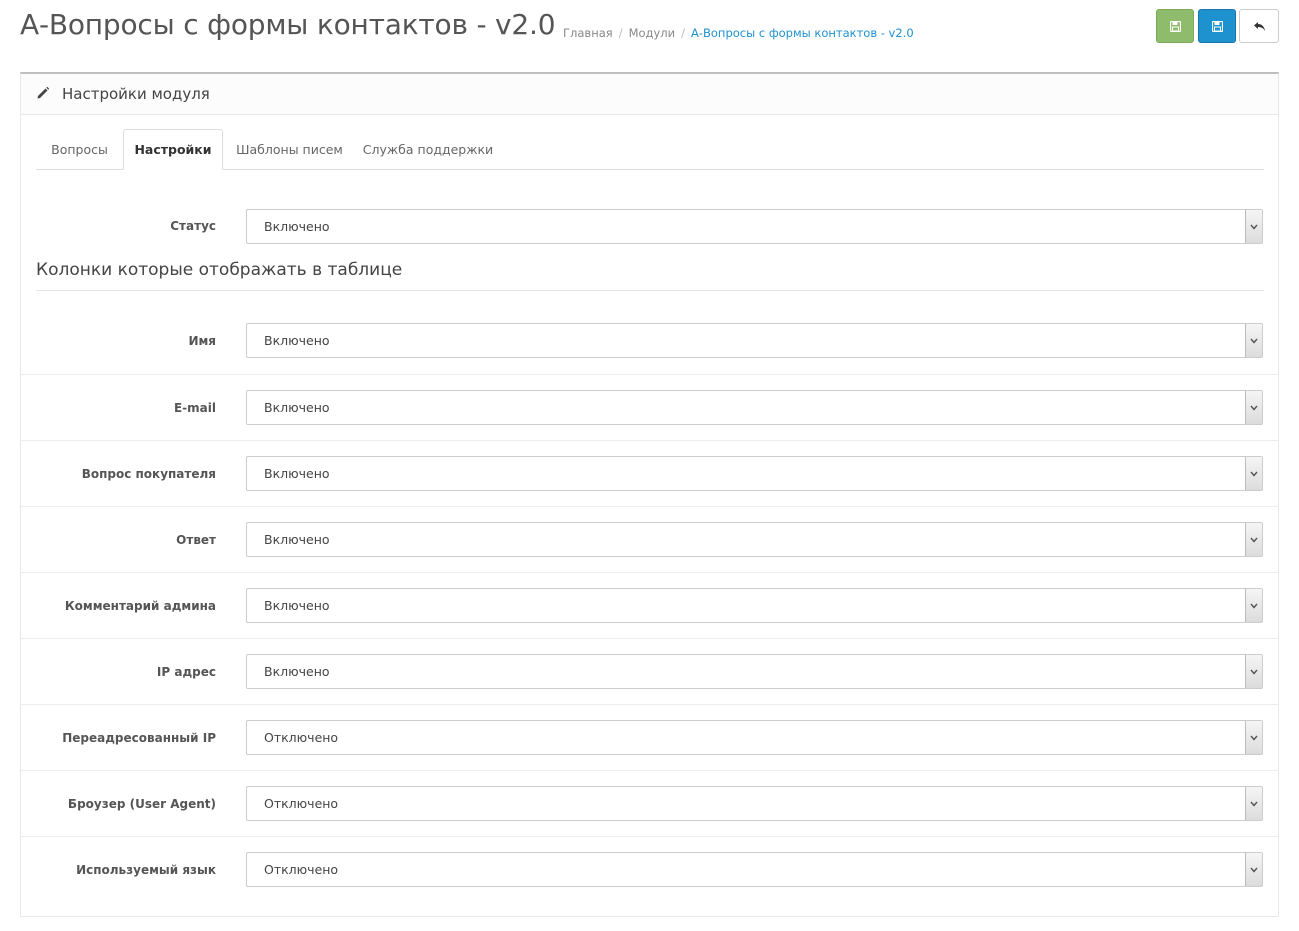 The image size is (1299, 931). I want to click on column-label: Комментарий админа, so click(140, 606).